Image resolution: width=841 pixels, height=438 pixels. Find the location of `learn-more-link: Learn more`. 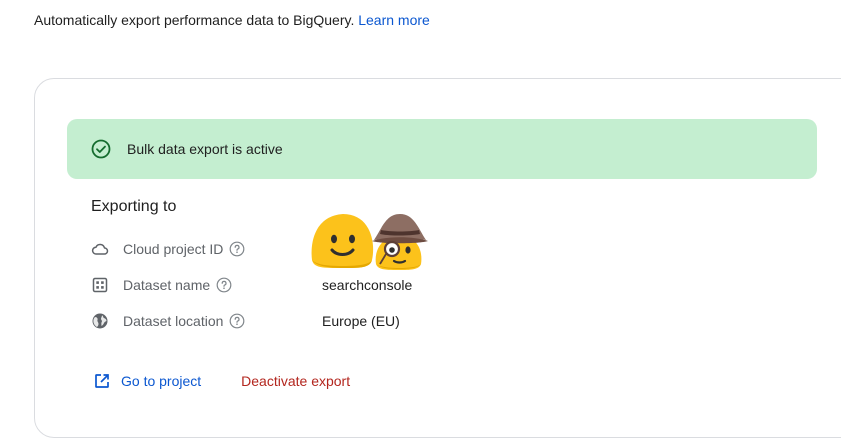

learn-more-link: Learn more is located at coordinates (394, 20).